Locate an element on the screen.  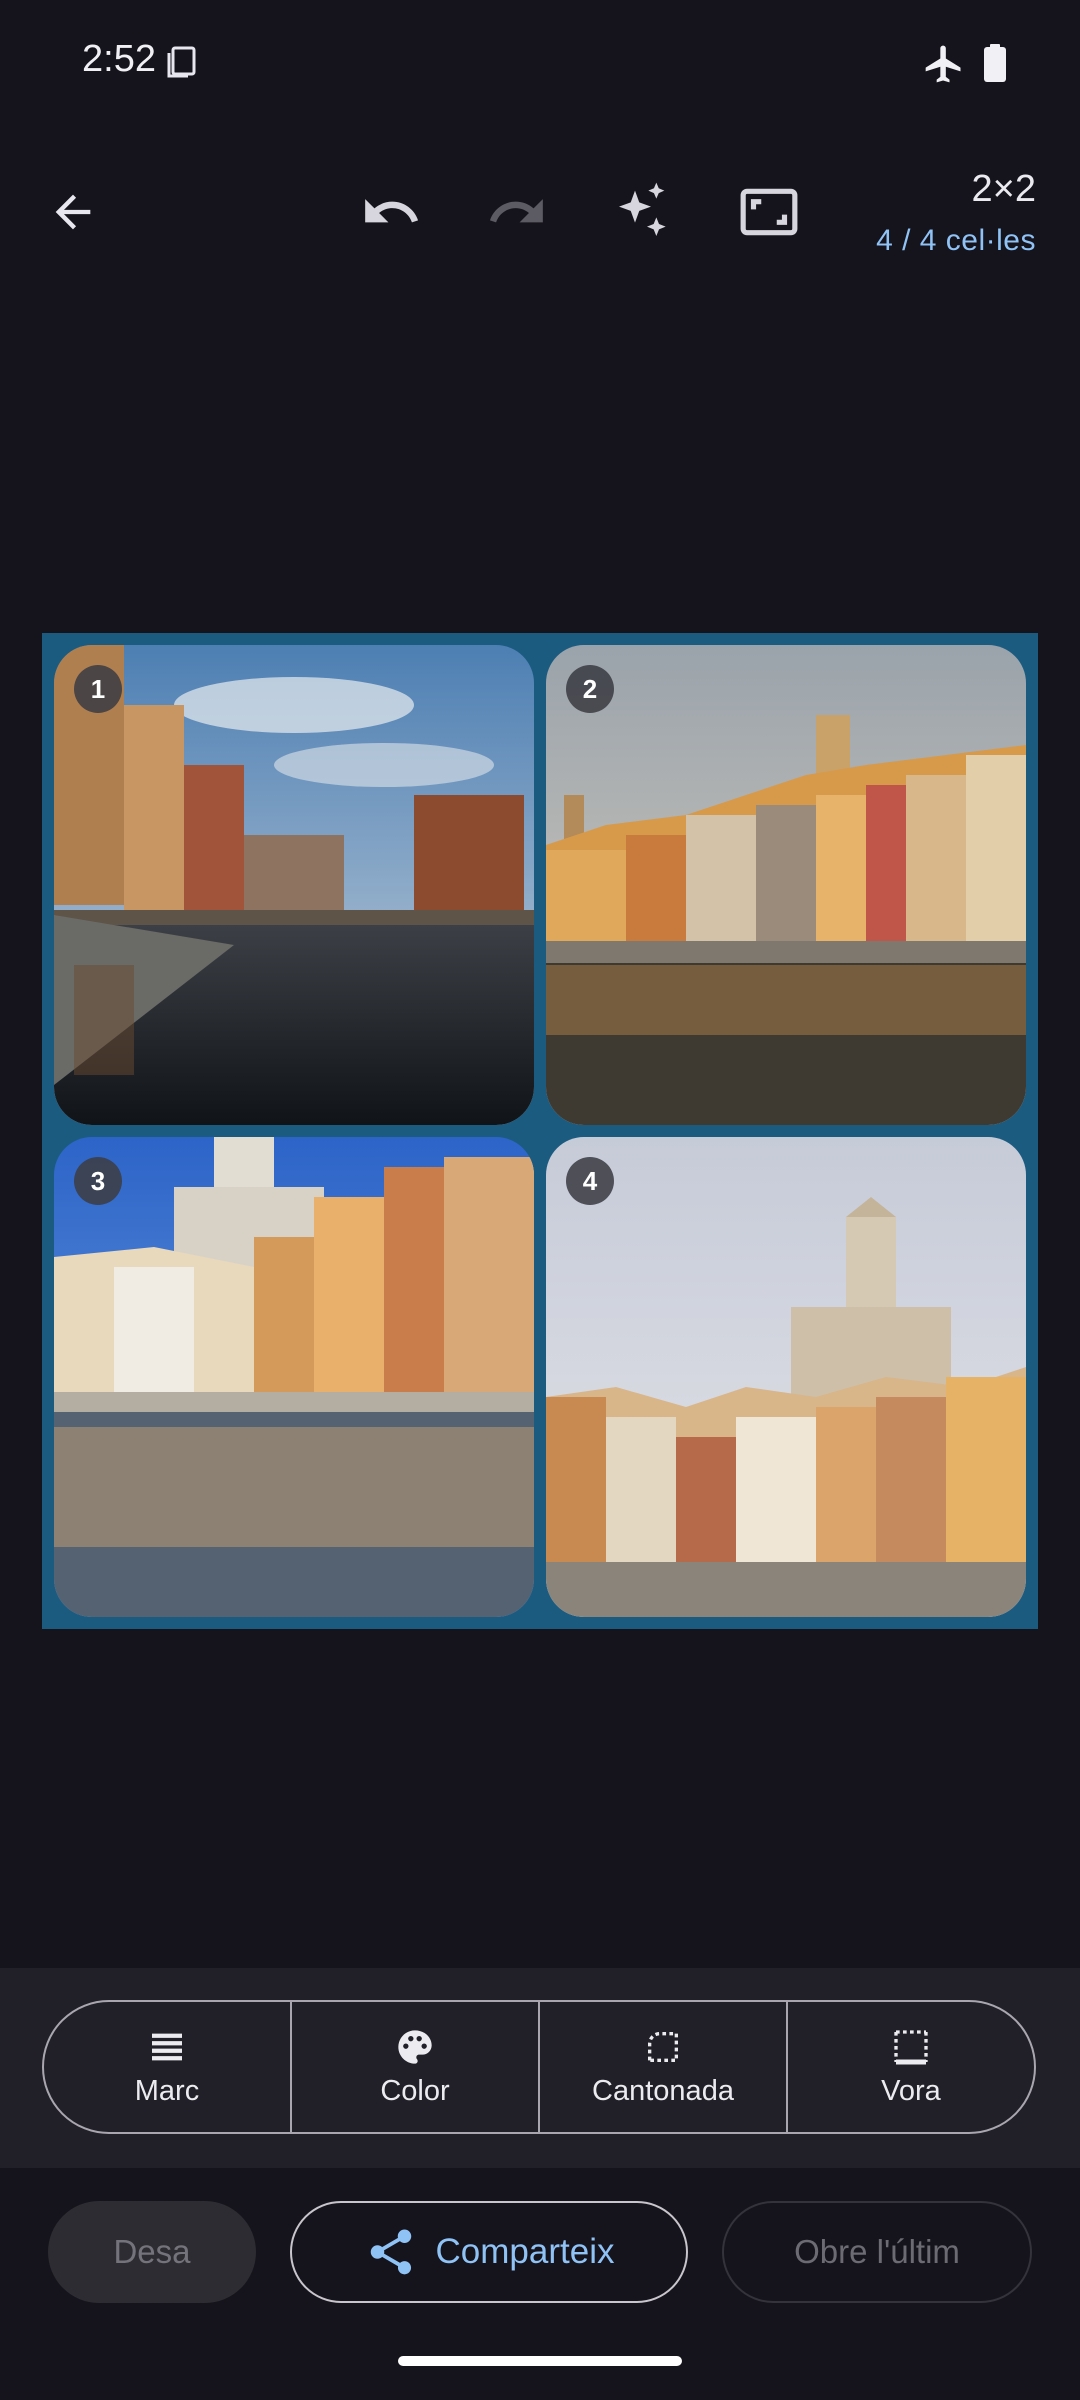
tool-color-button: Color is located at coordinates (416, 2067).